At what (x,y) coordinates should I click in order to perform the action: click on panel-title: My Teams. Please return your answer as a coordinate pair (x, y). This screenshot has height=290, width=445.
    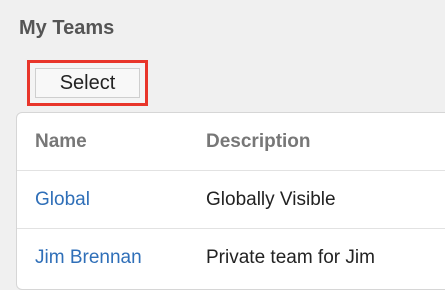
    Looking at the image, I should click on (67, 28).